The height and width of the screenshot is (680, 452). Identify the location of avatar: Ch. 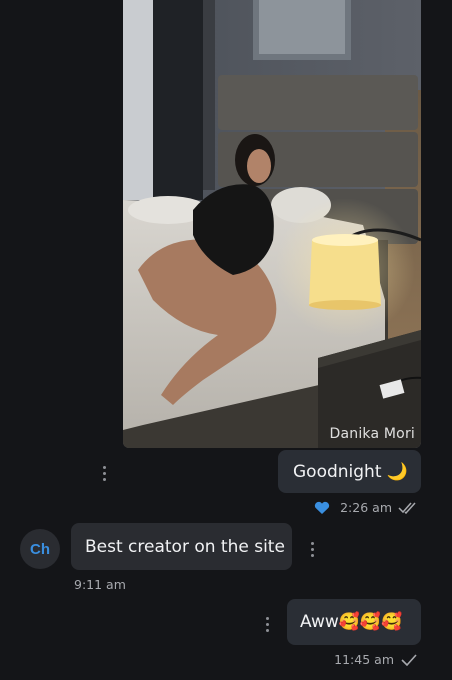
(40, 549).